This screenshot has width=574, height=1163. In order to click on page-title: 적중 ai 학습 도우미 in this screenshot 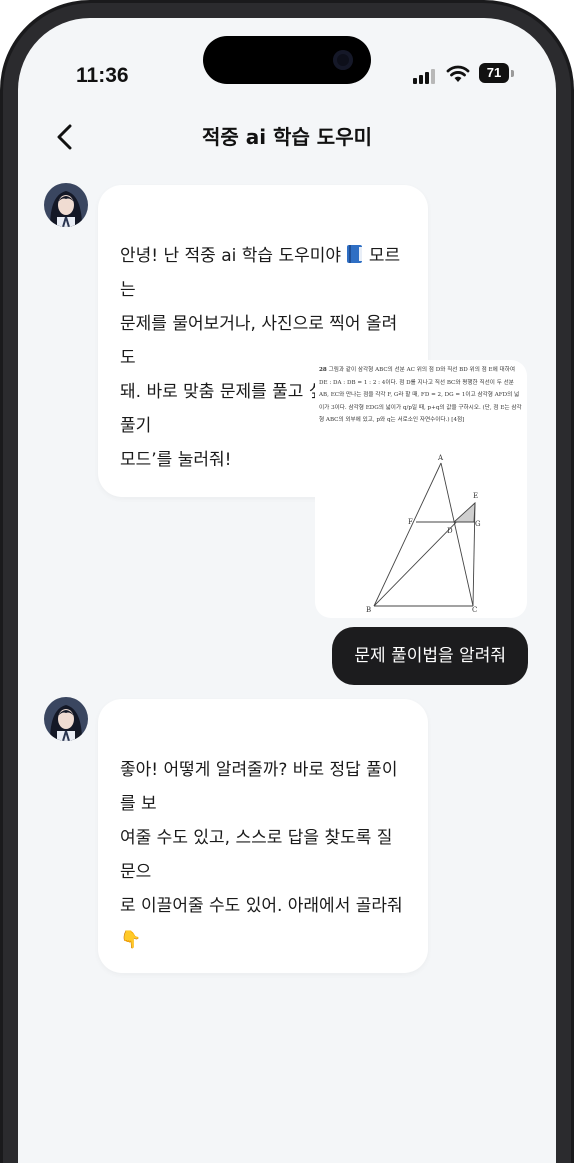, I will do `click(287, 137)`.